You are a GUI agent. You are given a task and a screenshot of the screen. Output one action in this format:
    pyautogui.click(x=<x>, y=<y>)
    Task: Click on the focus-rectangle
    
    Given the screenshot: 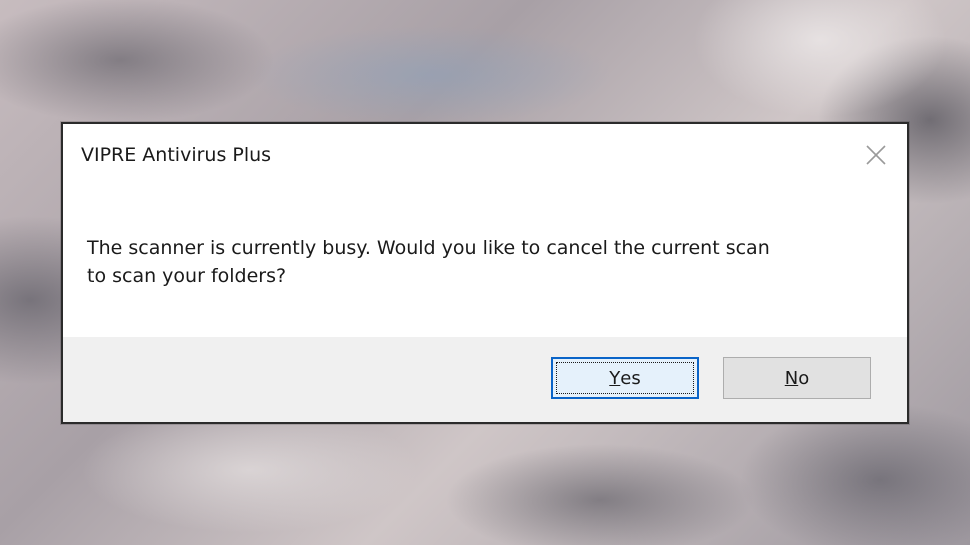 What is the action you would take?
    pyautogui.click(x=625, y=378)
    